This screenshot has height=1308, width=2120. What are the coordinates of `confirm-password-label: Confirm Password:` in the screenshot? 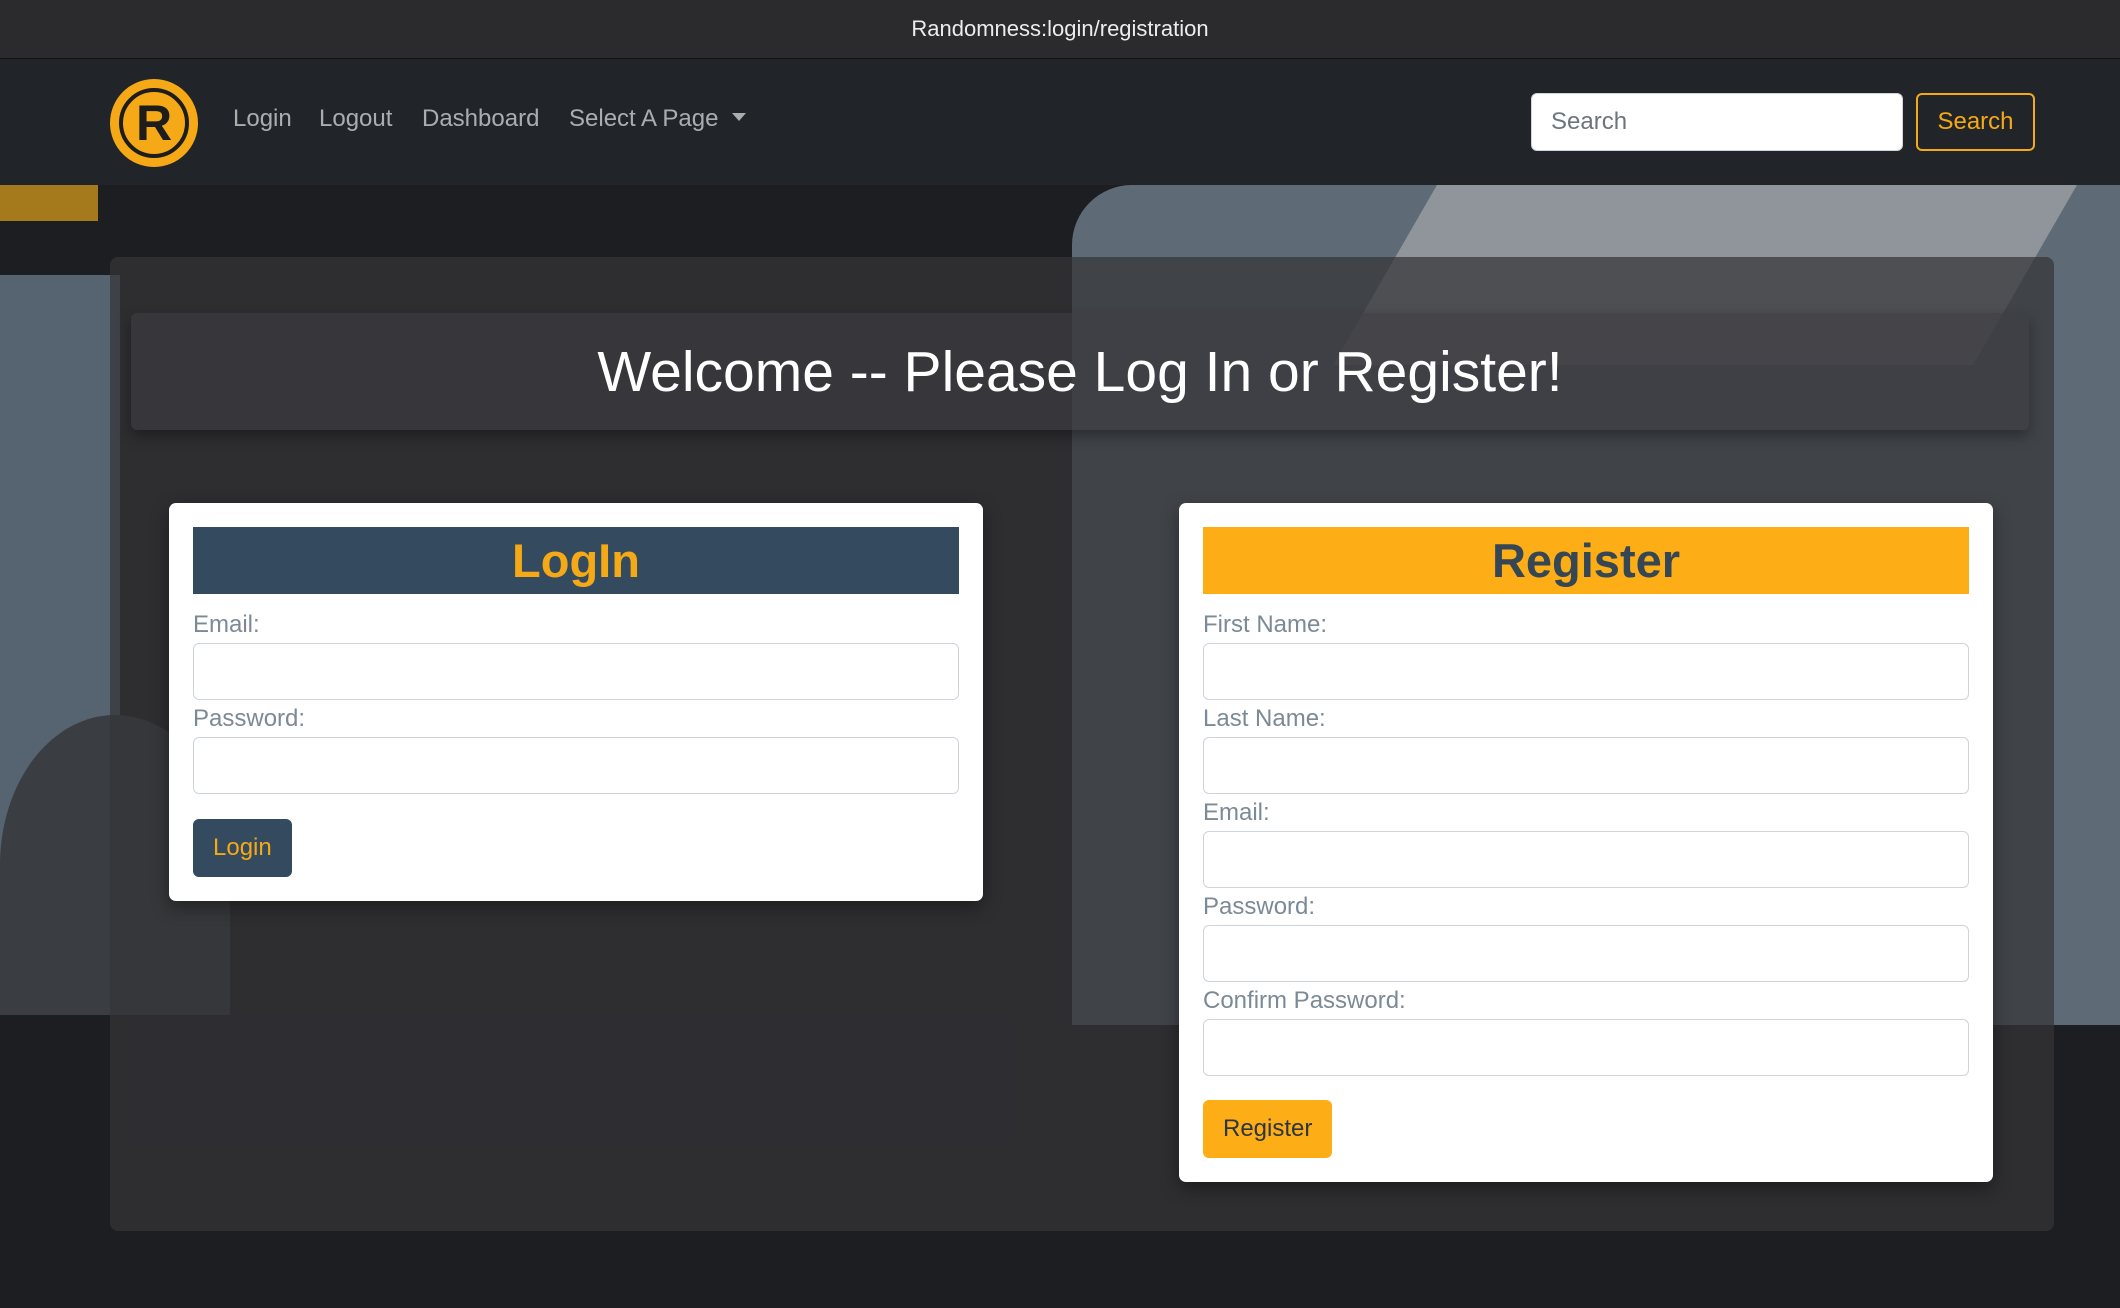 It's located at (1304, 1000).